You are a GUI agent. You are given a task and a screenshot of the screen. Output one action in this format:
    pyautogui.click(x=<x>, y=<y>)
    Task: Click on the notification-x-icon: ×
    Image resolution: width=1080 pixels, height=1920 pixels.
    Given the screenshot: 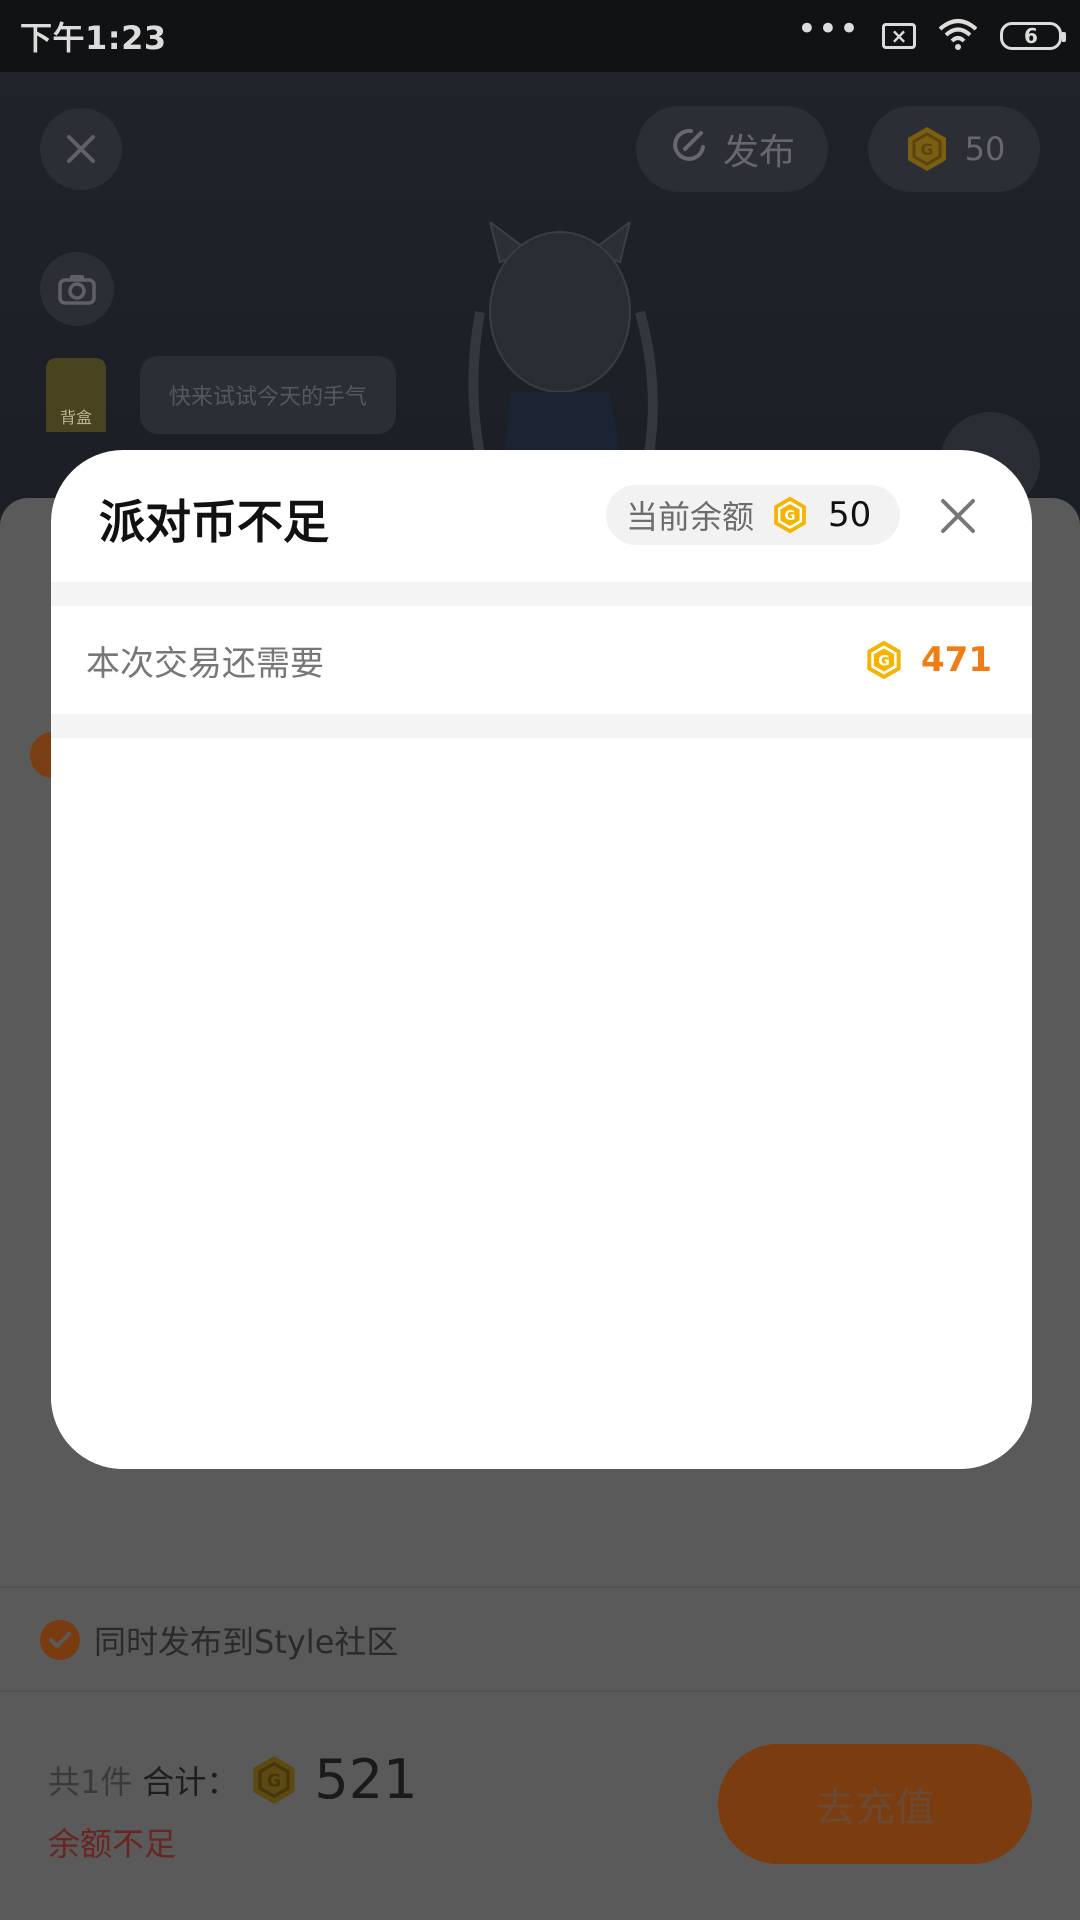 What is the action you would take?
    pyautogui.click(x=899, y=36)
    